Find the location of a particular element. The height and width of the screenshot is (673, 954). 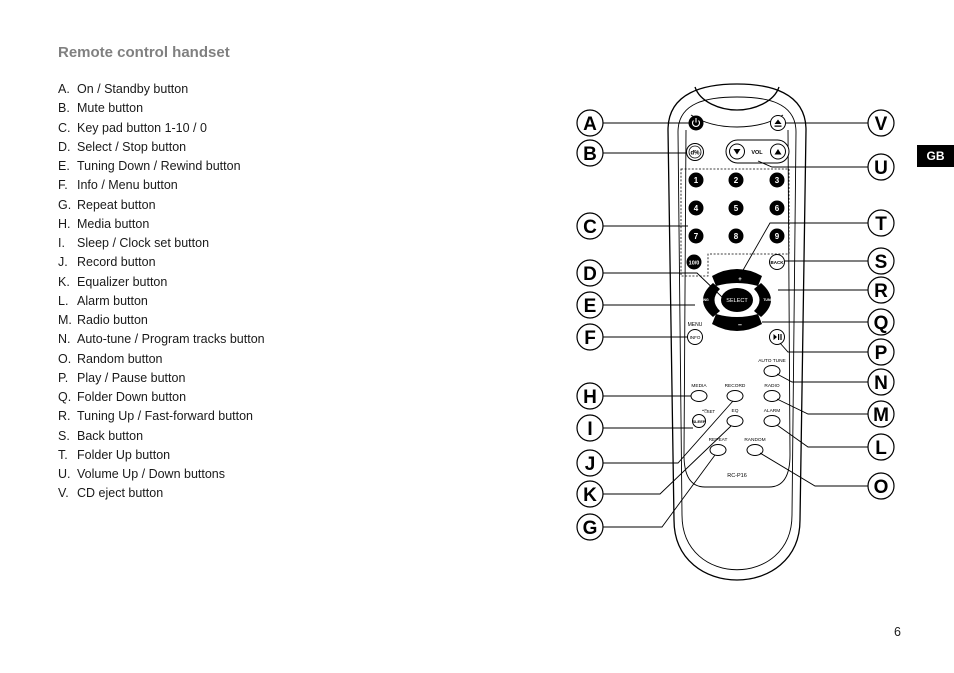

svg-text: L is located at coordinates (881, 448).